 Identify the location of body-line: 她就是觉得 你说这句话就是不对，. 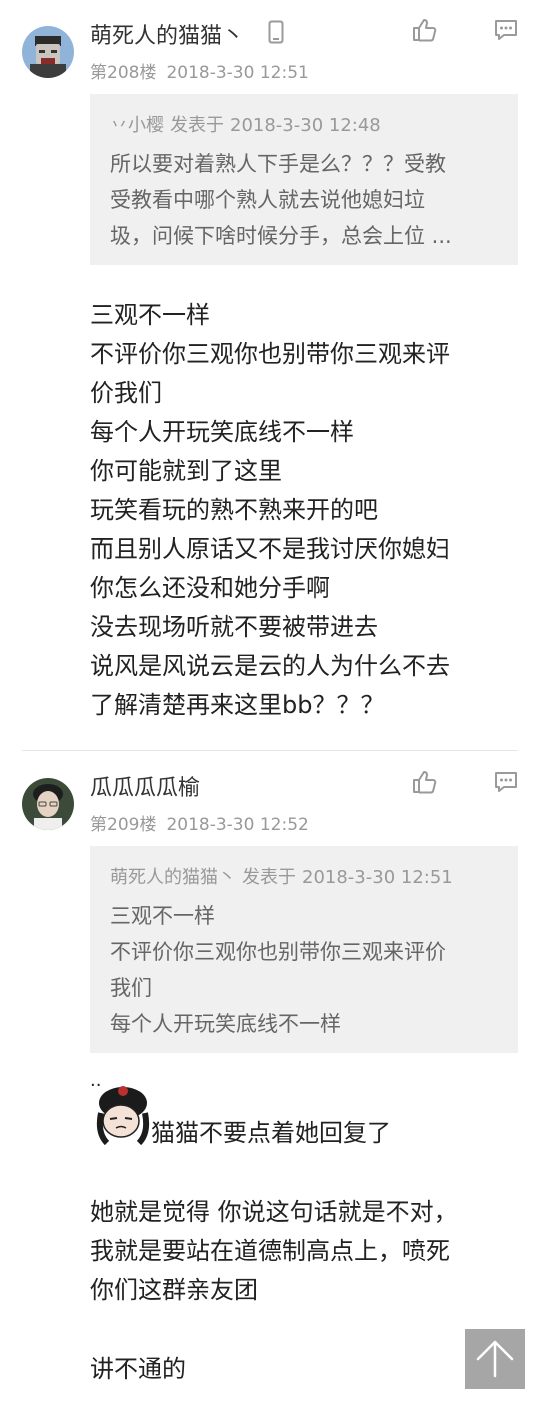
(274, 1212).